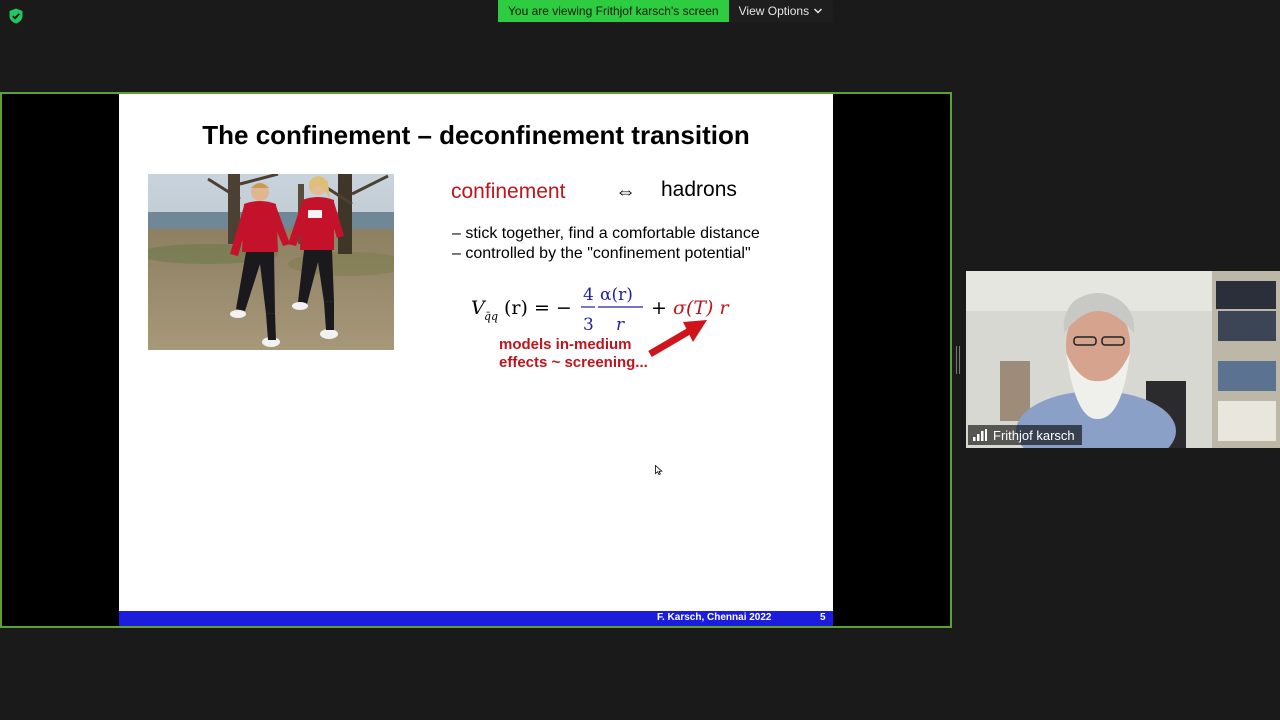  I want to click on view-options-button: View Options, so click(781, 11).